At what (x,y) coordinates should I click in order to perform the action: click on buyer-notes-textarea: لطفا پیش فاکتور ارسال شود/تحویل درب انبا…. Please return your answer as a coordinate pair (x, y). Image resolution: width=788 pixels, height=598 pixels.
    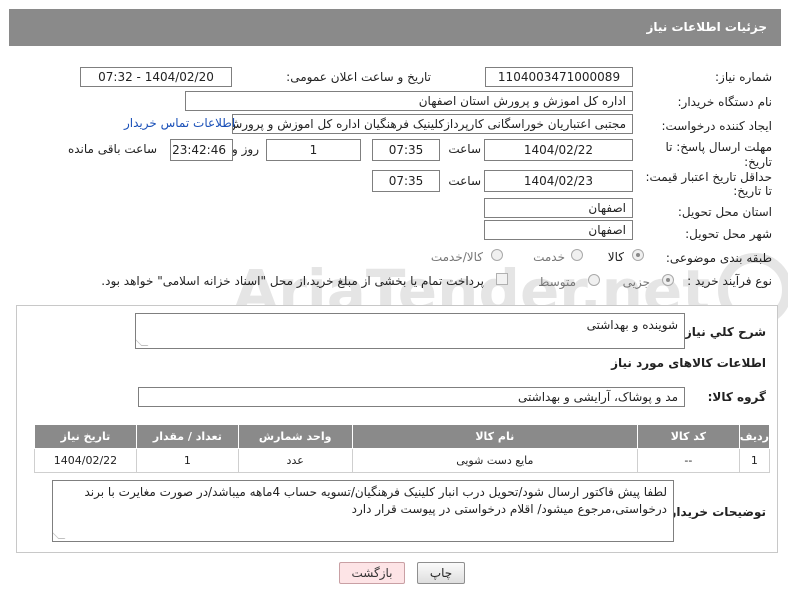
    Looking at the image, I should click on (363, 511).